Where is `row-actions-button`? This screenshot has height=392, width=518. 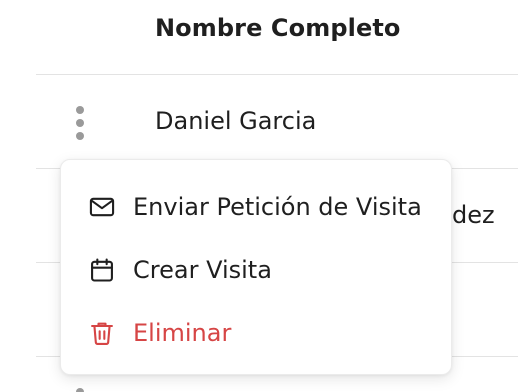 row-actions-button is located at coordinates (80, 123).